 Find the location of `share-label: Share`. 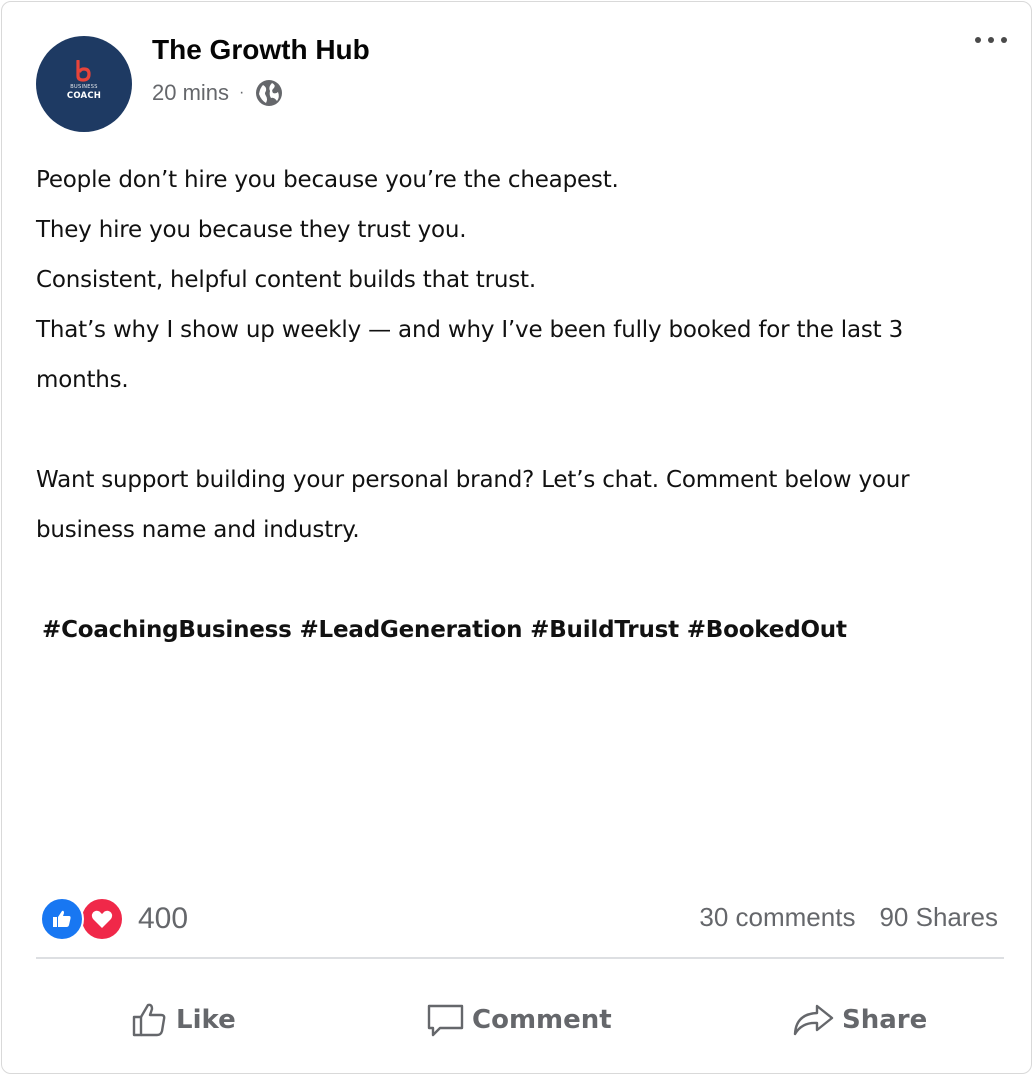

share-label: Share is located at coordinates (885, 1020).